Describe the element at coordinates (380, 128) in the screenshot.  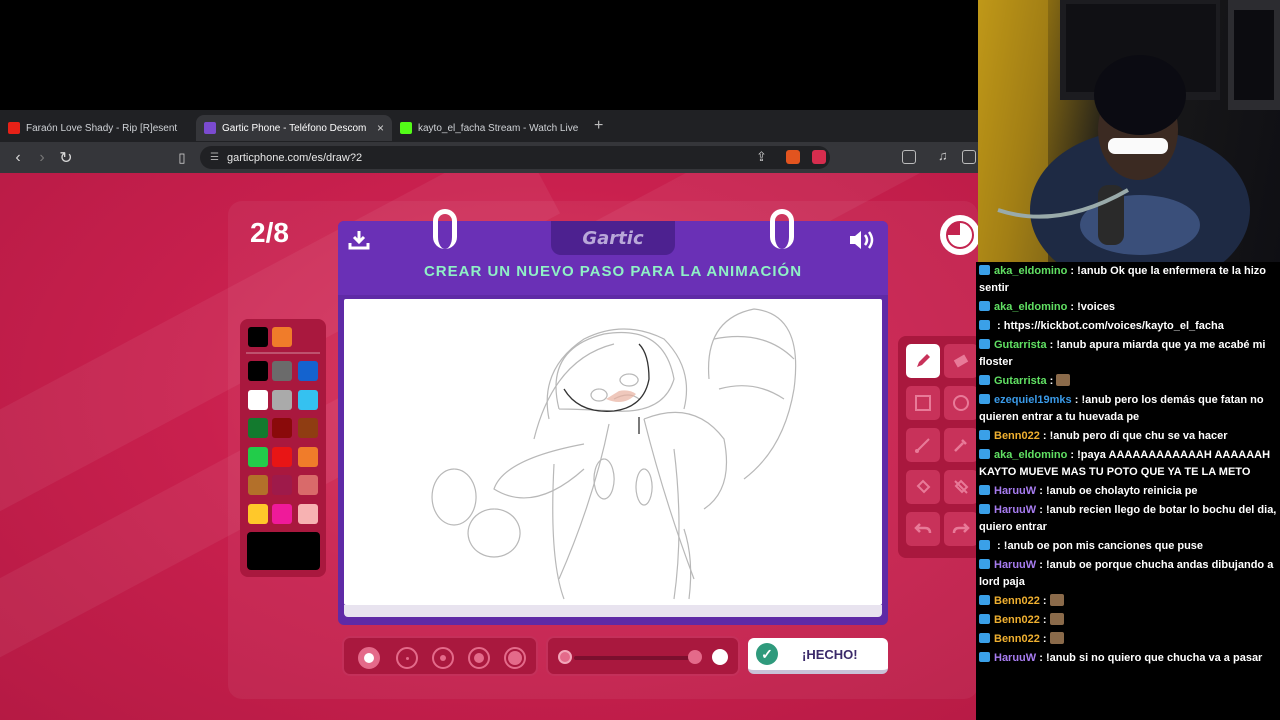
I see `close-tab-icon: ×` at that location.